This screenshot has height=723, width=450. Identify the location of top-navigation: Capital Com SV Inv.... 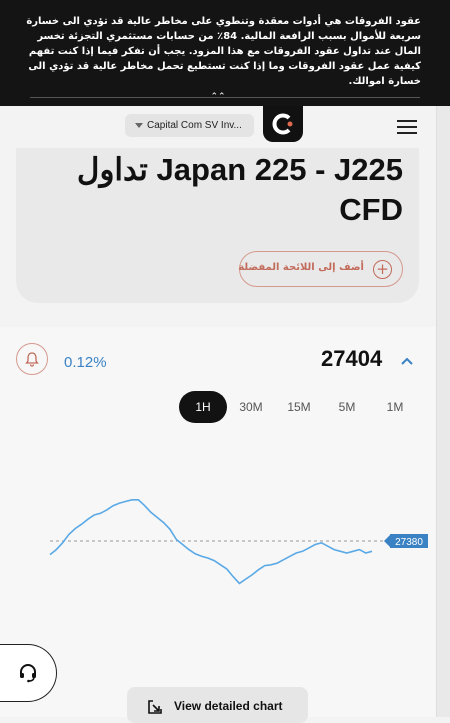
(218, 127).